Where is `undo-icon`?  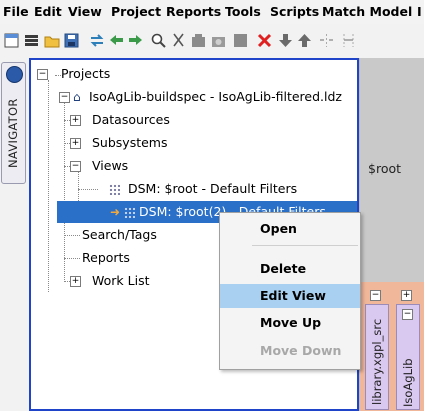 undo-icon is located at coordinates (116, 40).